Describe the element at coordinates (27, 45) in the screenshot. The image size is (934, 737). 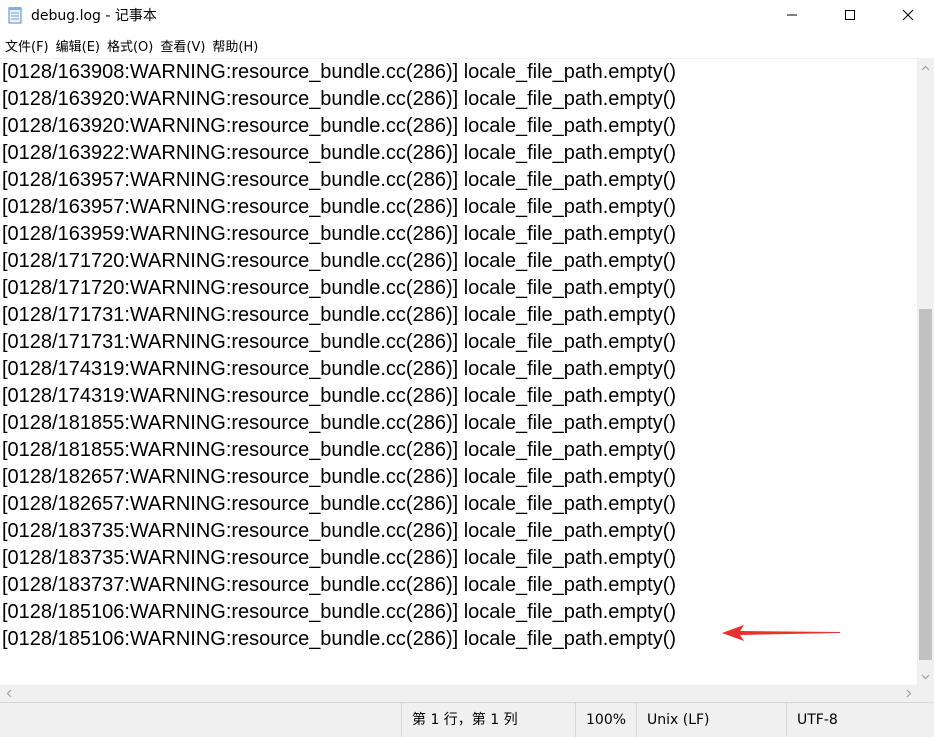
I see `menu-file: 文件(F)` at that location.